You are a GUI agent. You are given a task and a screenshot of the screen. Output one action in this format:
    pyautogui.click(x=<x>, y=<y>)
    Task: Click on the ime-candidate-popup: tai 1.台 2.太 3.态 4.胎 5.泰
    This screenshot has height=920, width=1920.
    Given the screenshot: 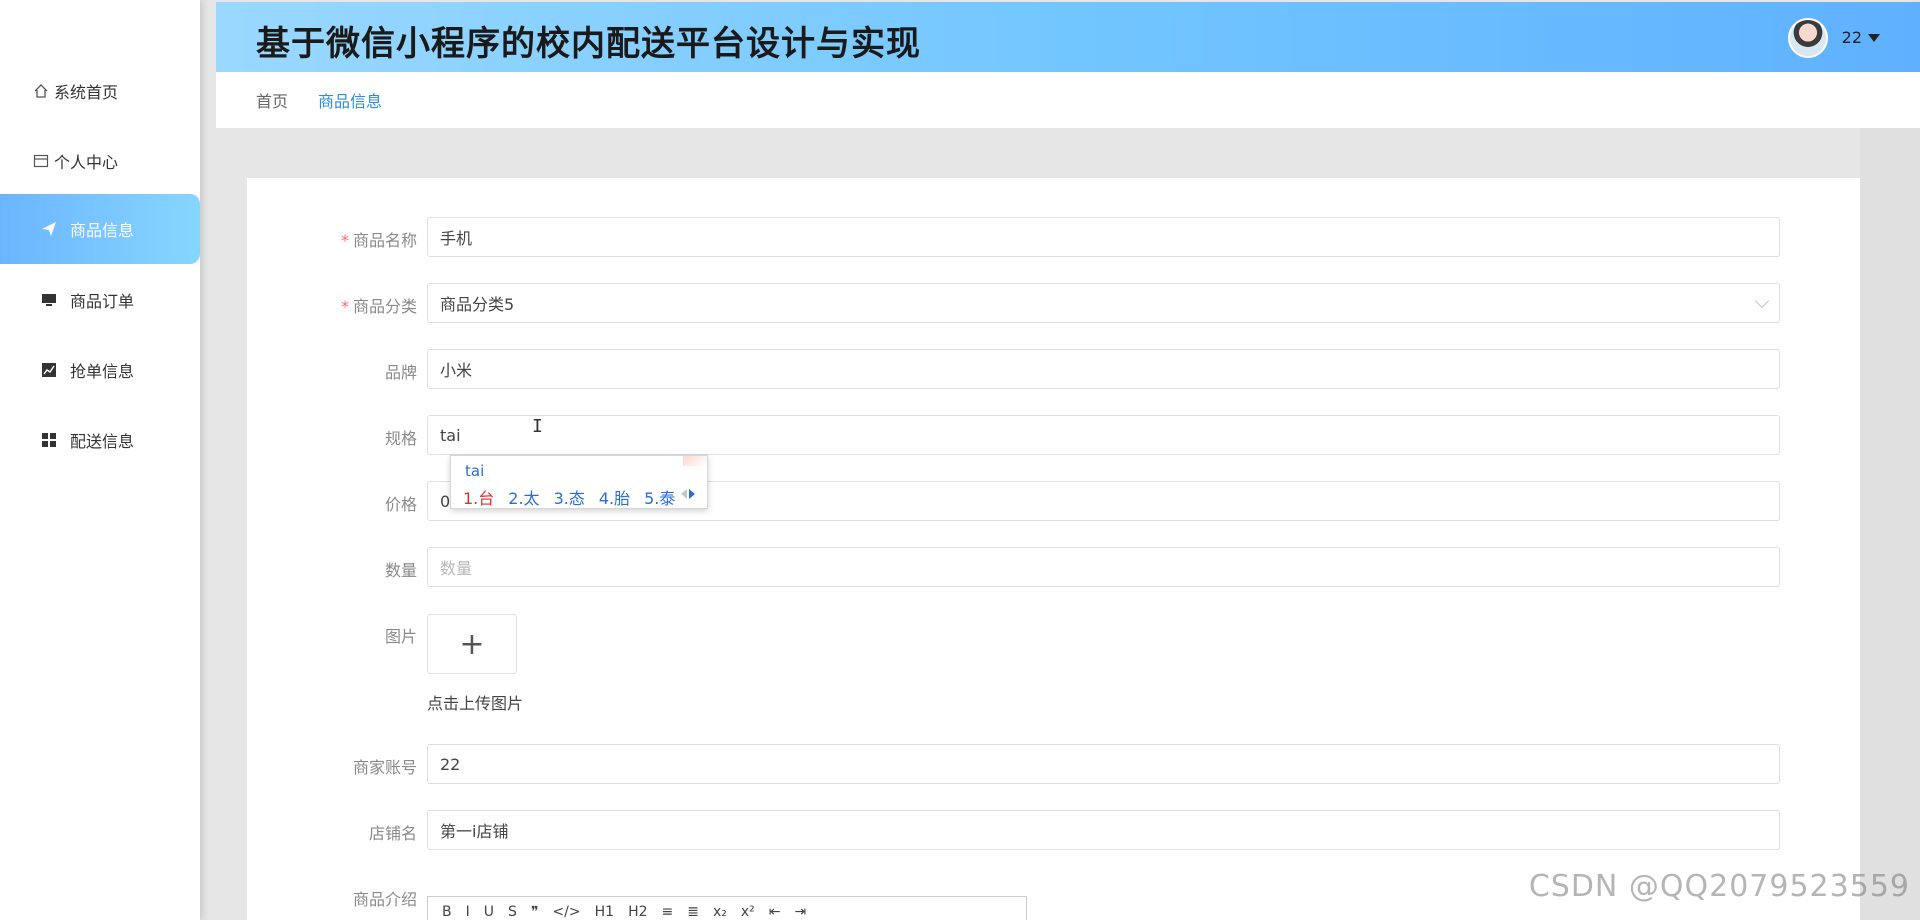 What is the action you would take?
    pyautogui.click(x=579, y=482)
    